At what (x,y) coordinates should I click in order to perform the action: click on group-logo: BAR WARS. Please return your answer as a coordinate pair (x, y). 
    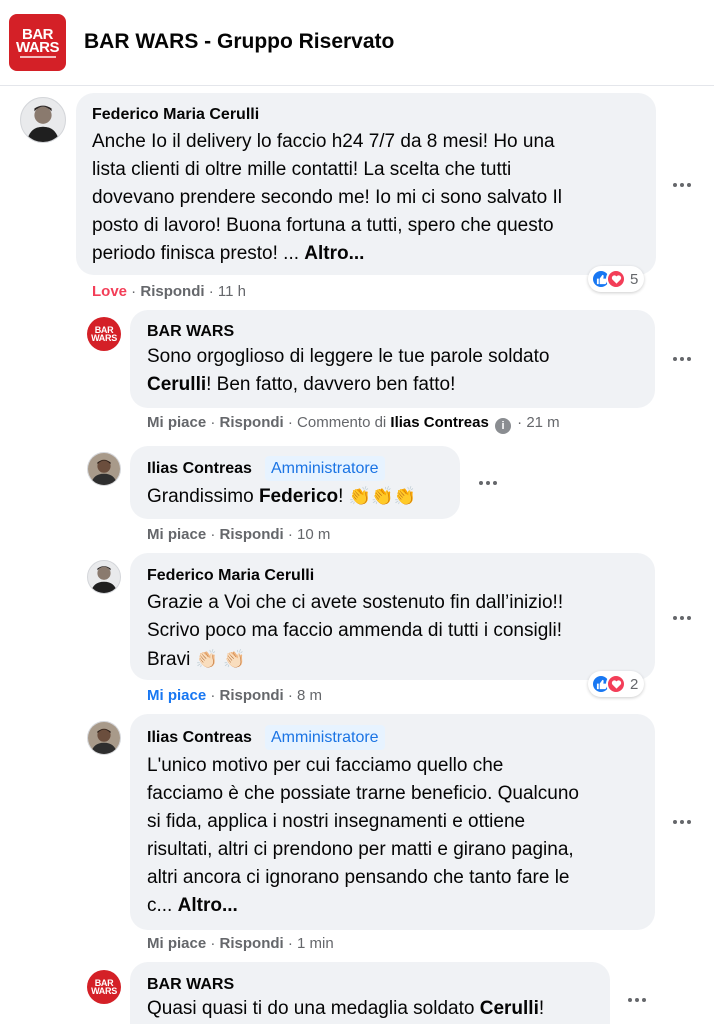
    Looking at the image, I should click on (37, 42).